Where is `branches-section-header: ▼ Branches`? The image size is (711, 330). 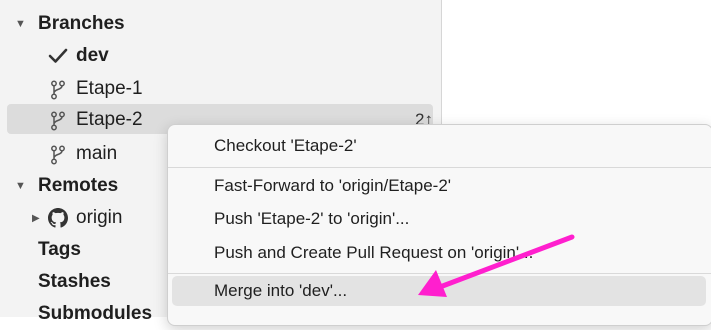
branches-section-header: ▼ Branches is located at coordinates (220, 24).